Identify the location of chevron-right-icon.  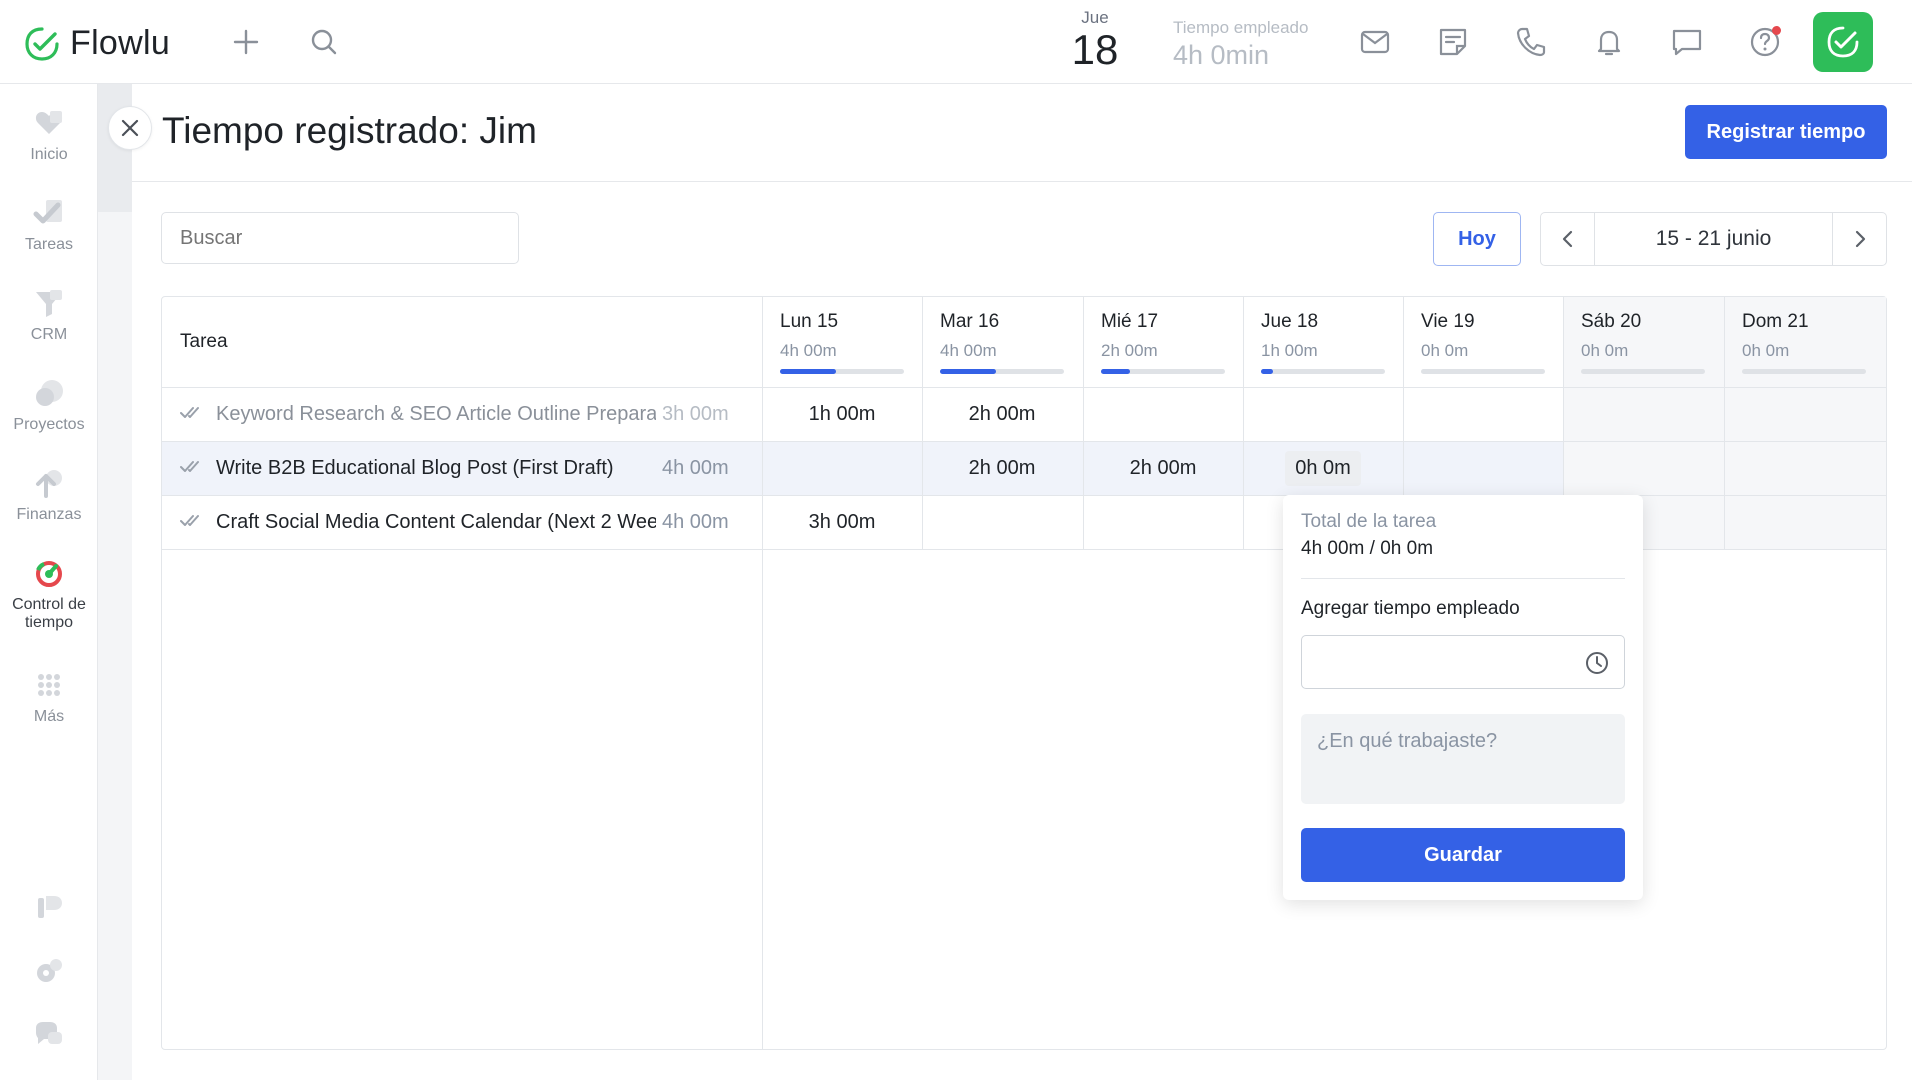
(1860, 239).